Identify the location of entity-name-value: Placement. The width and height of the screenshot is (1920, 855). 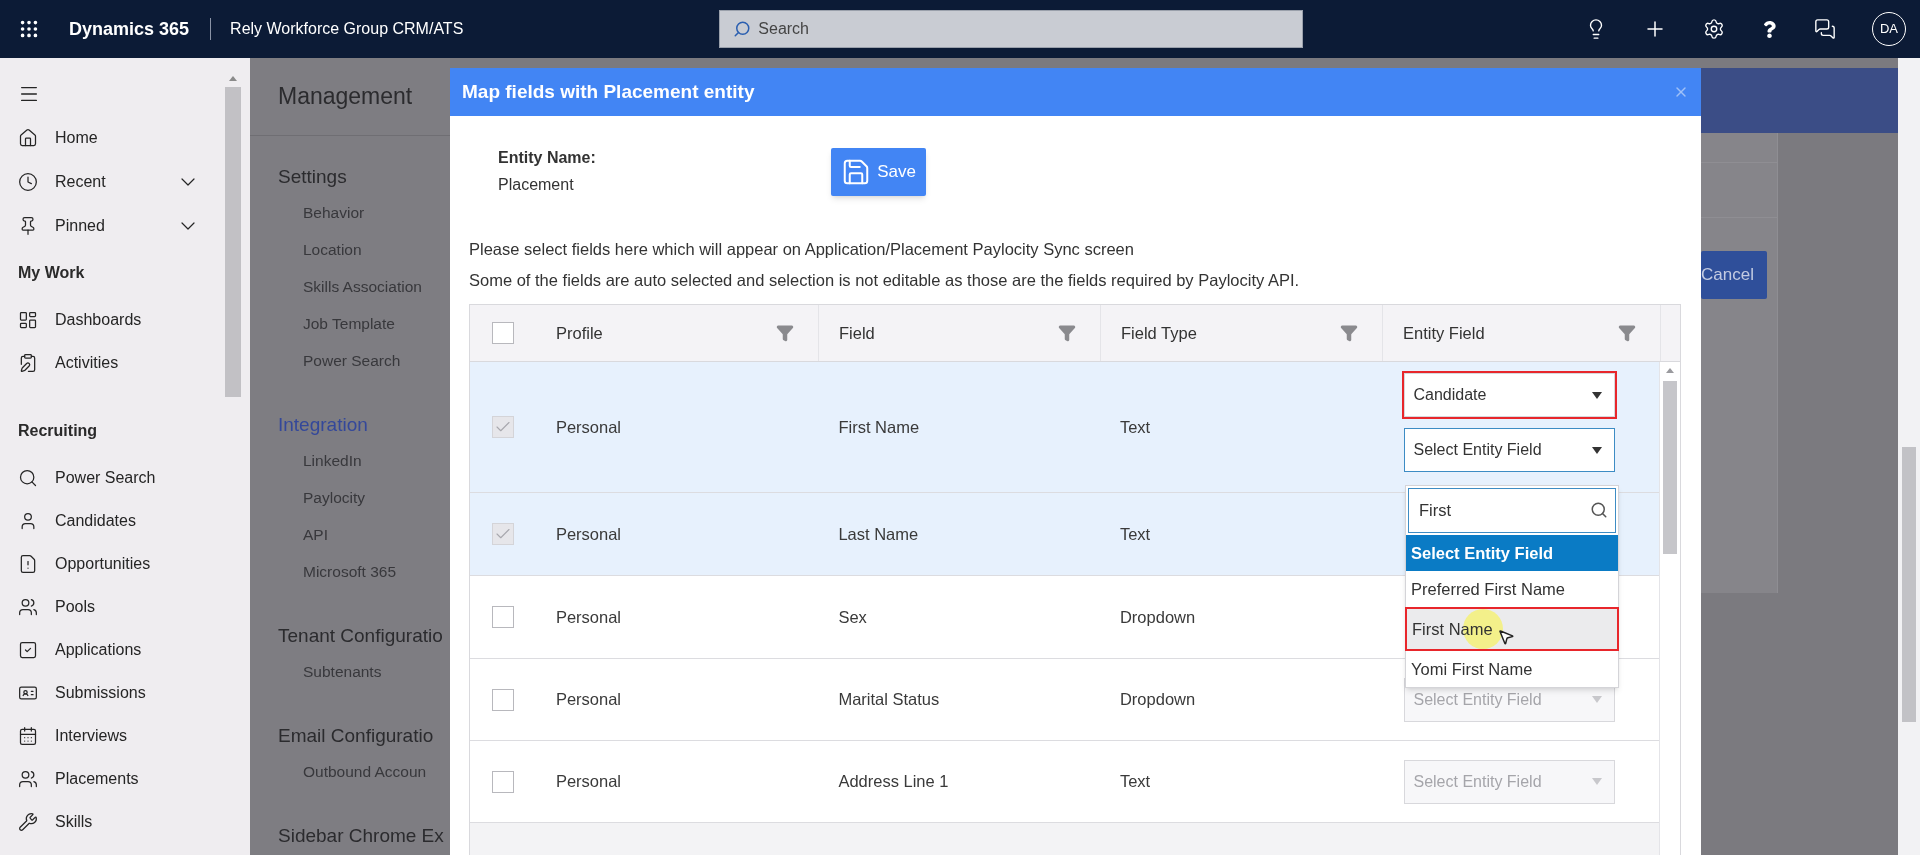
(536, 185).